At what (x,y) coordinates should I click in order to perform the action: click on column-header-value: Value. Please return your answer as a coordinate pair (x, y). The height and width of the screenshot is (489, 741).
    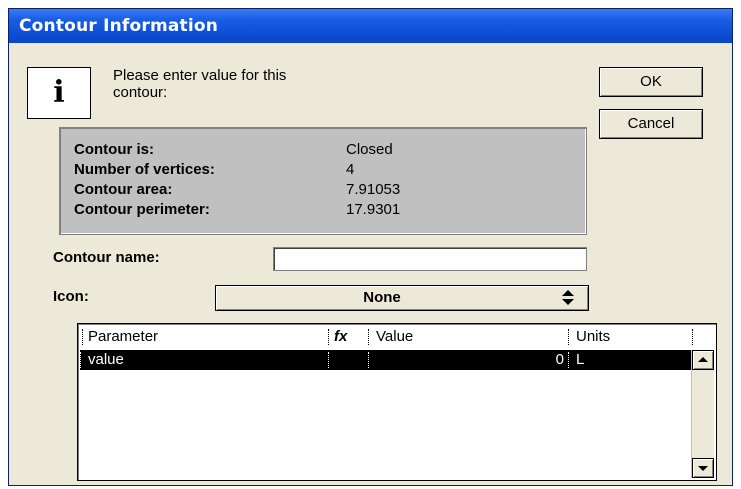
    Looking at the image, I should click on (394, 337).